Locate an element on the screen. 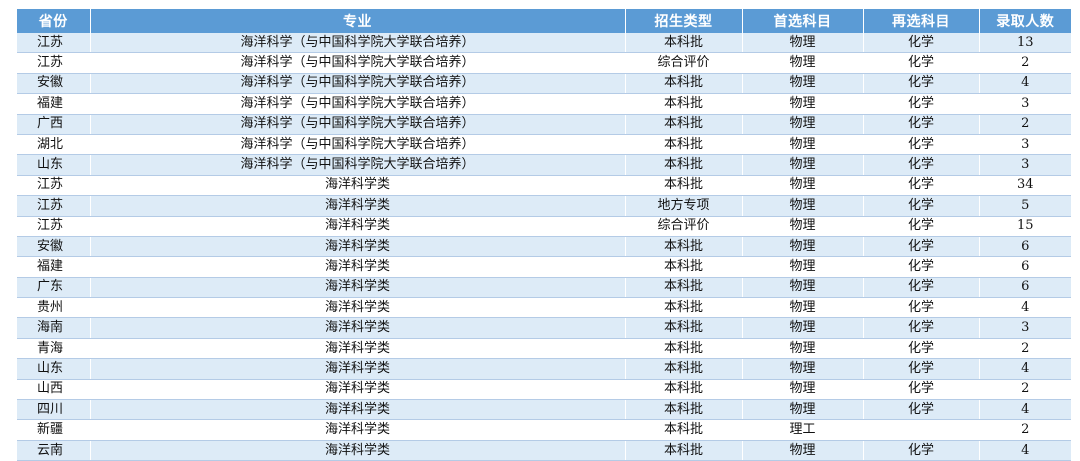  province-cell: 四川 is located at coordinates (54, 410).